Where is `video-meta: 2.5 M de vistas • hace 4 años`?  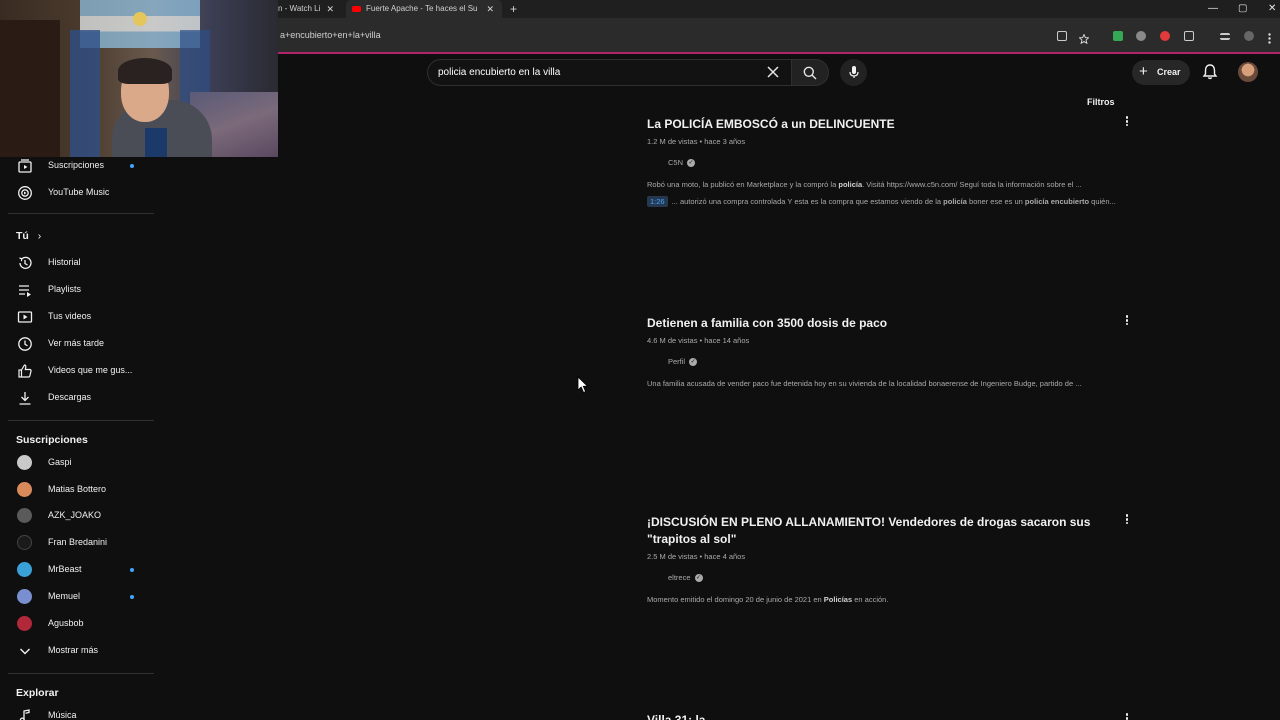
video-meta: 2.5 M de vistas • hace 4 años is located at coordinates (696, 556).